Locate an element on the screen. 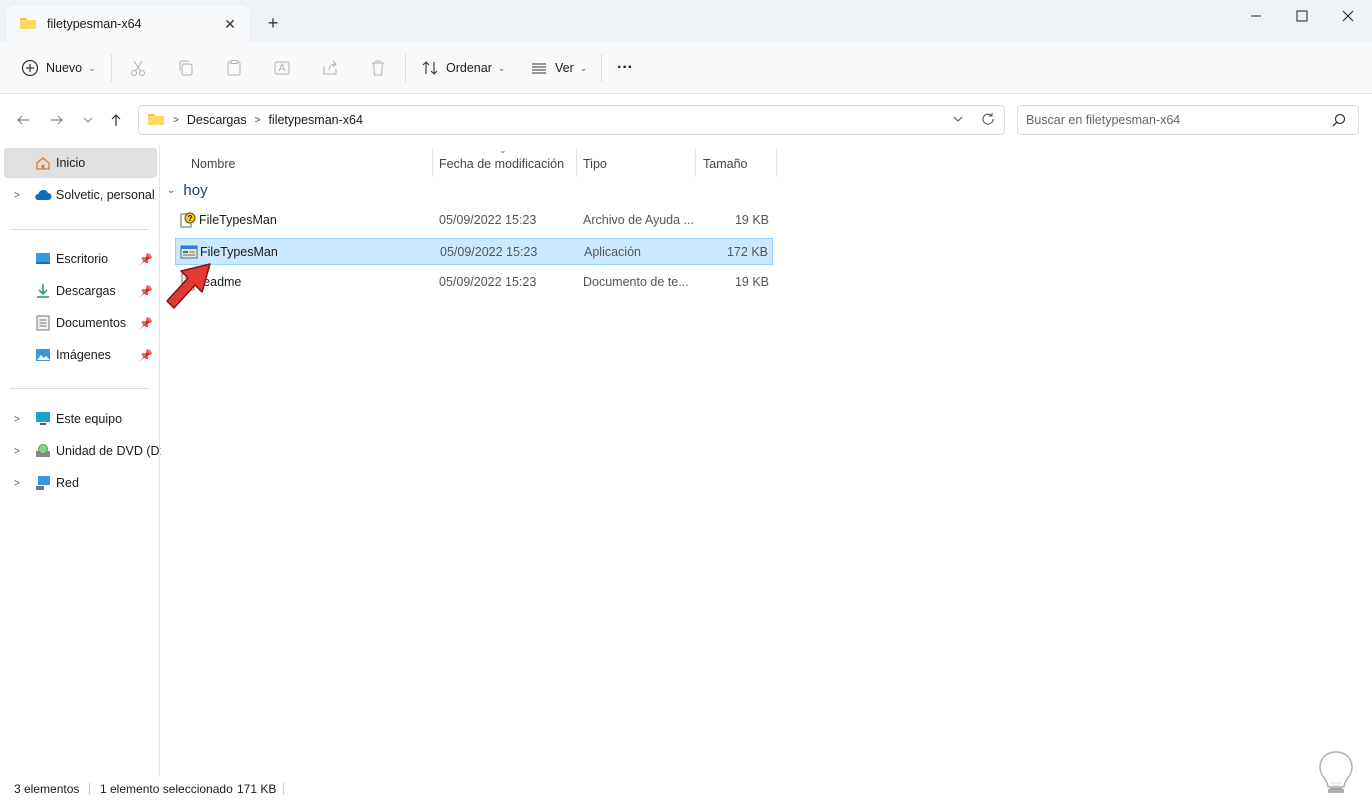  refresh-icon is located at coordinates (988, 120).